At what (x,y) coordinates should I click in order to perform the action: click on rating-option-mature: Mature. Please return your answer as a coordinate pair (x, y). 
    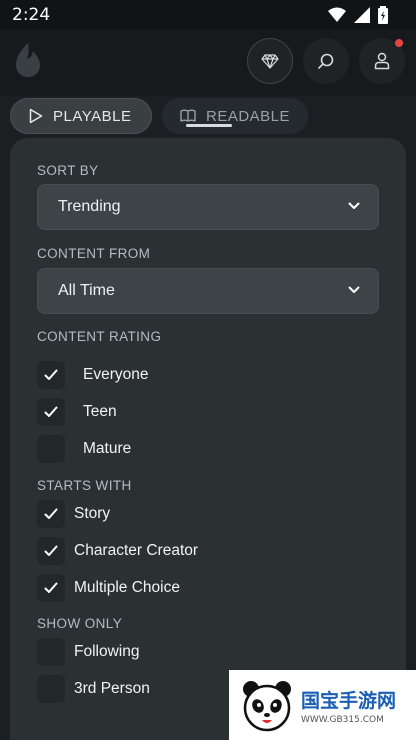
    Looking at the image, I should click on (84, 449).